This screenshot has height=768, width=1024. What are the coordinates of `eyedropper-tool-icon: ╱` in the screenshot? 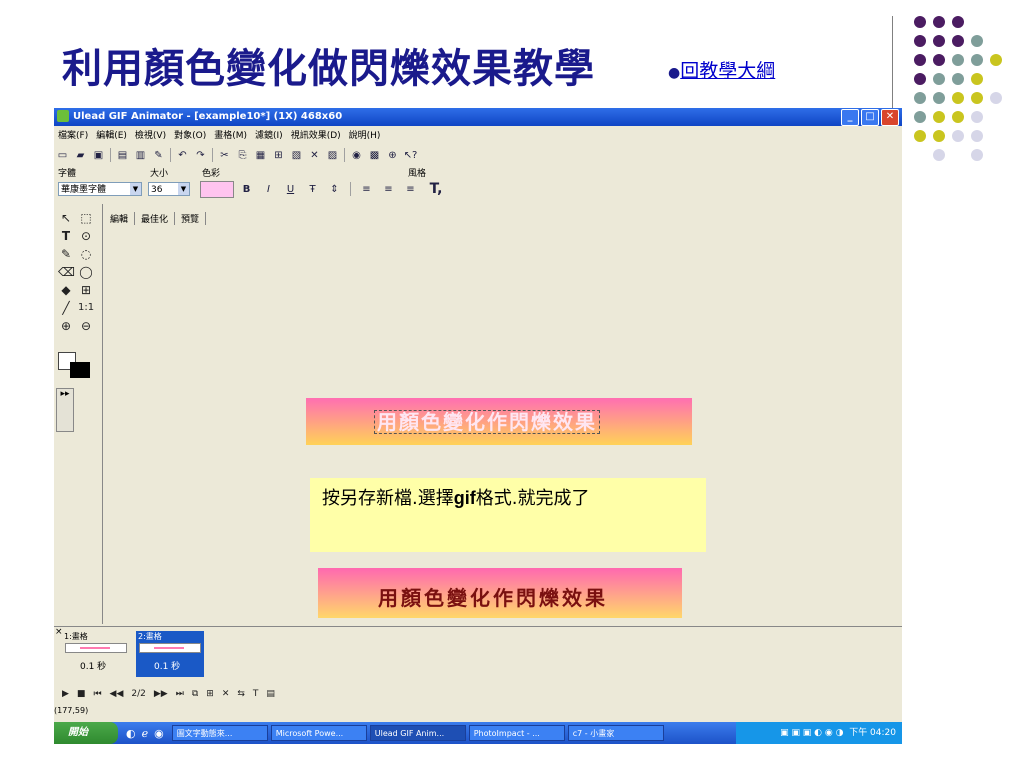 It's located at (66, 308).